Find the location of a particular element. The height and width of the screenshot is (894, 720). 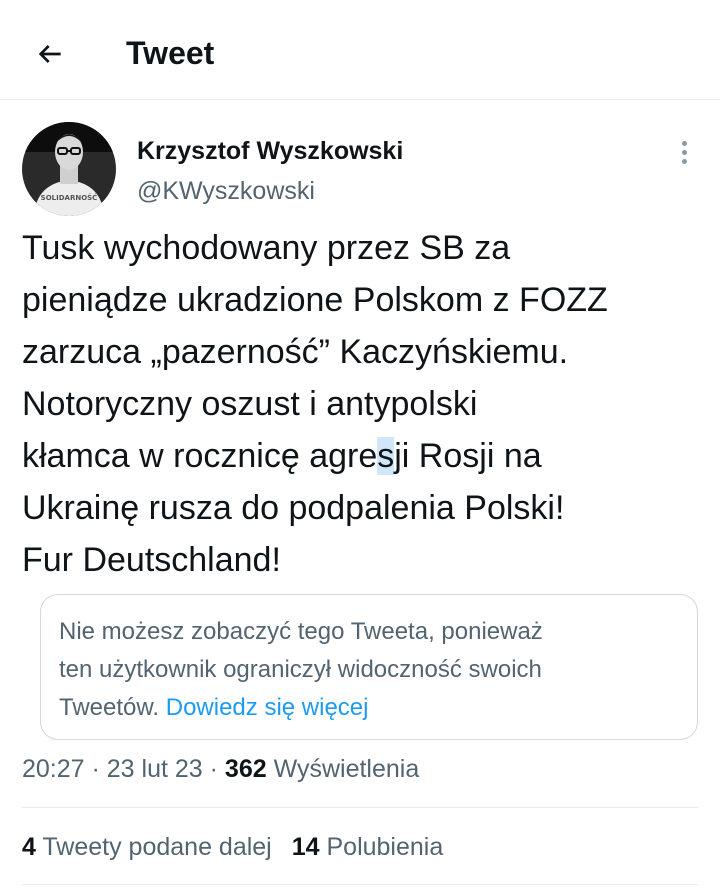

back-arrow-icon is located at coordinates (49, 54).